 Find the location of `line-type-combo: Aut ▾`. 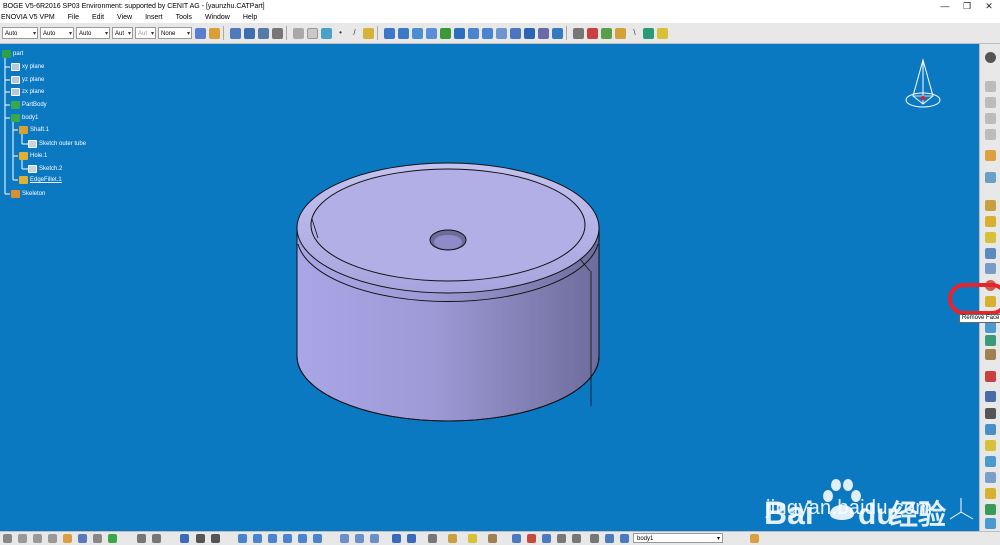

line-type-combo: Aut ▾ is located at coordinates (122, 33).